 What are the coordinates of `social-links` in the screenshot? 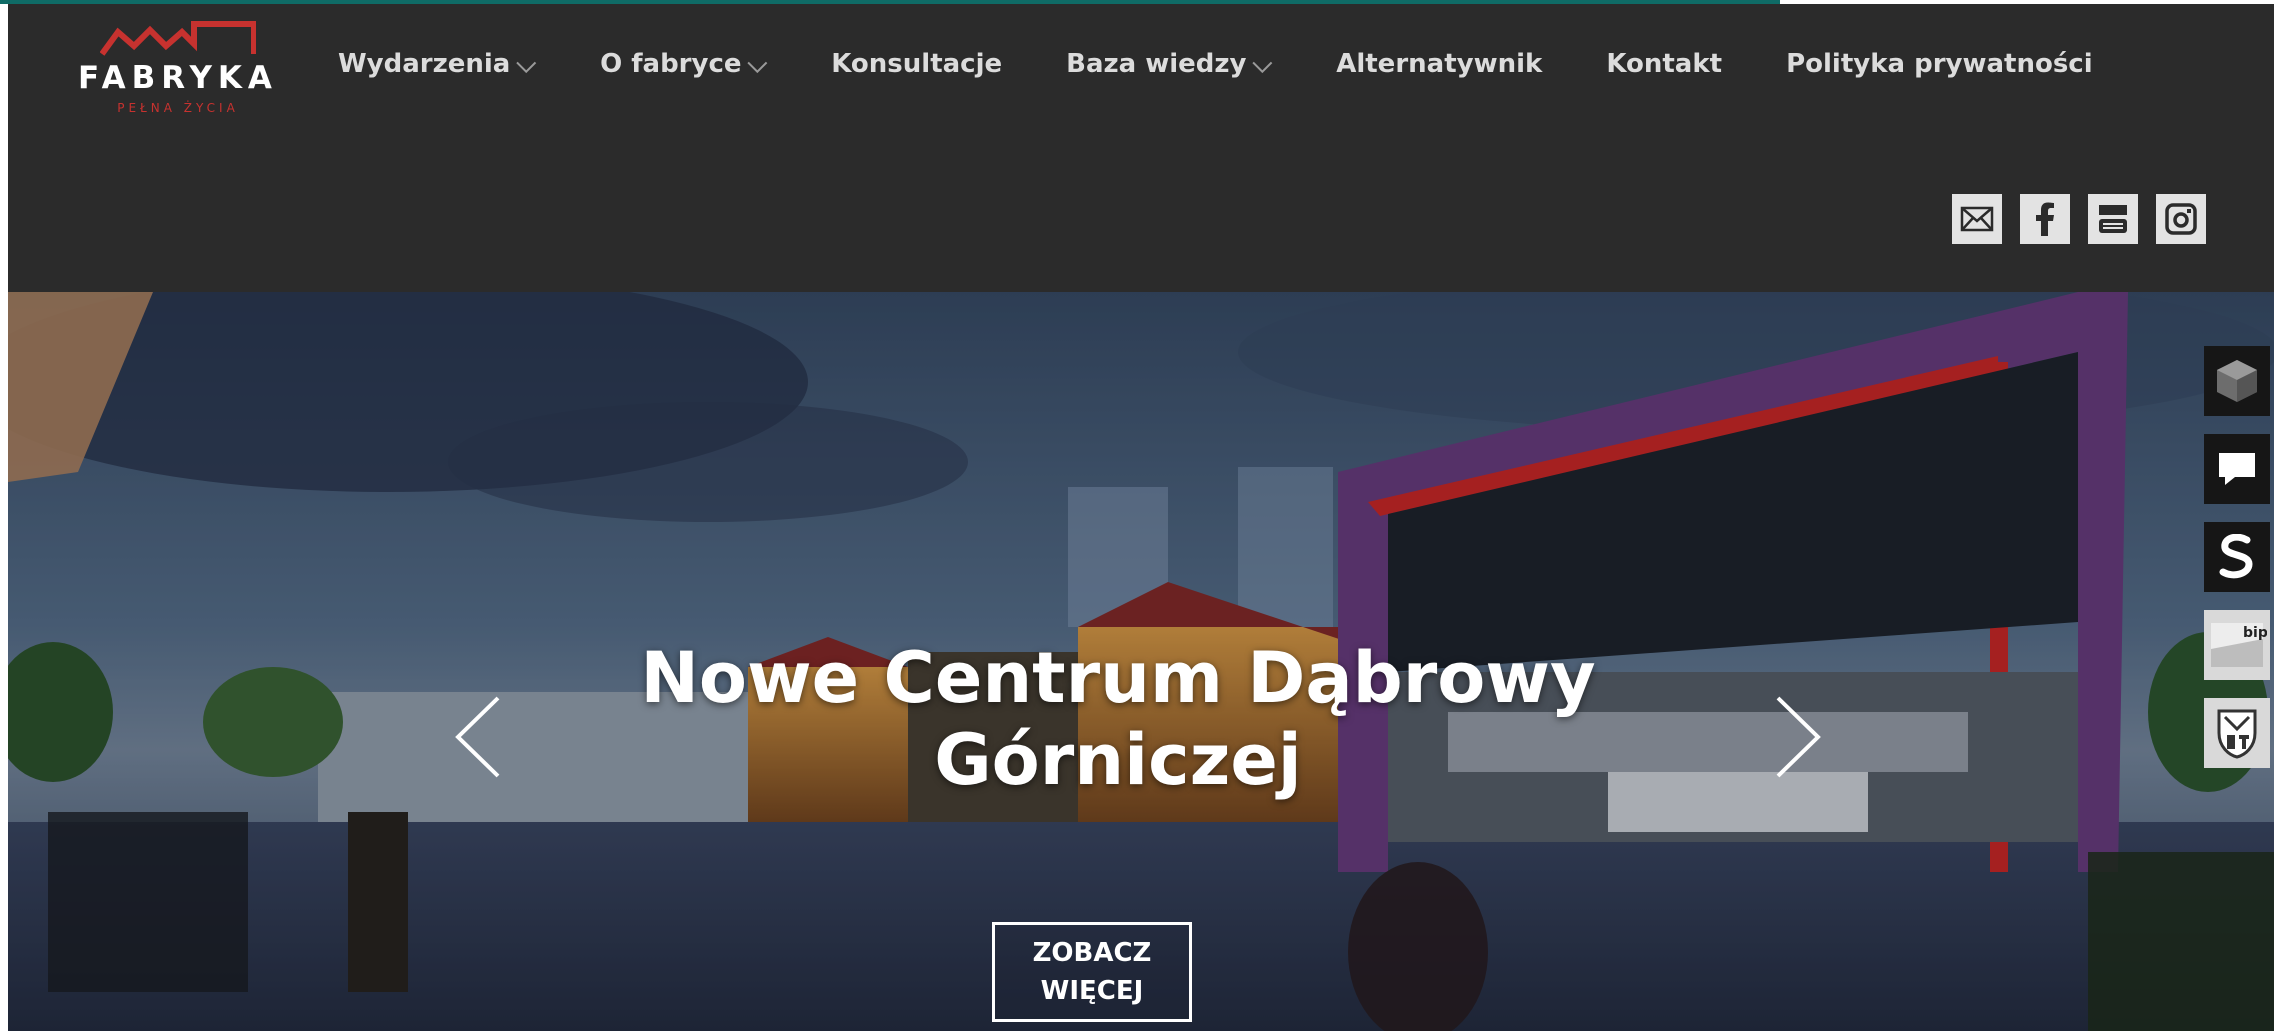 It's located at (2079, 219).